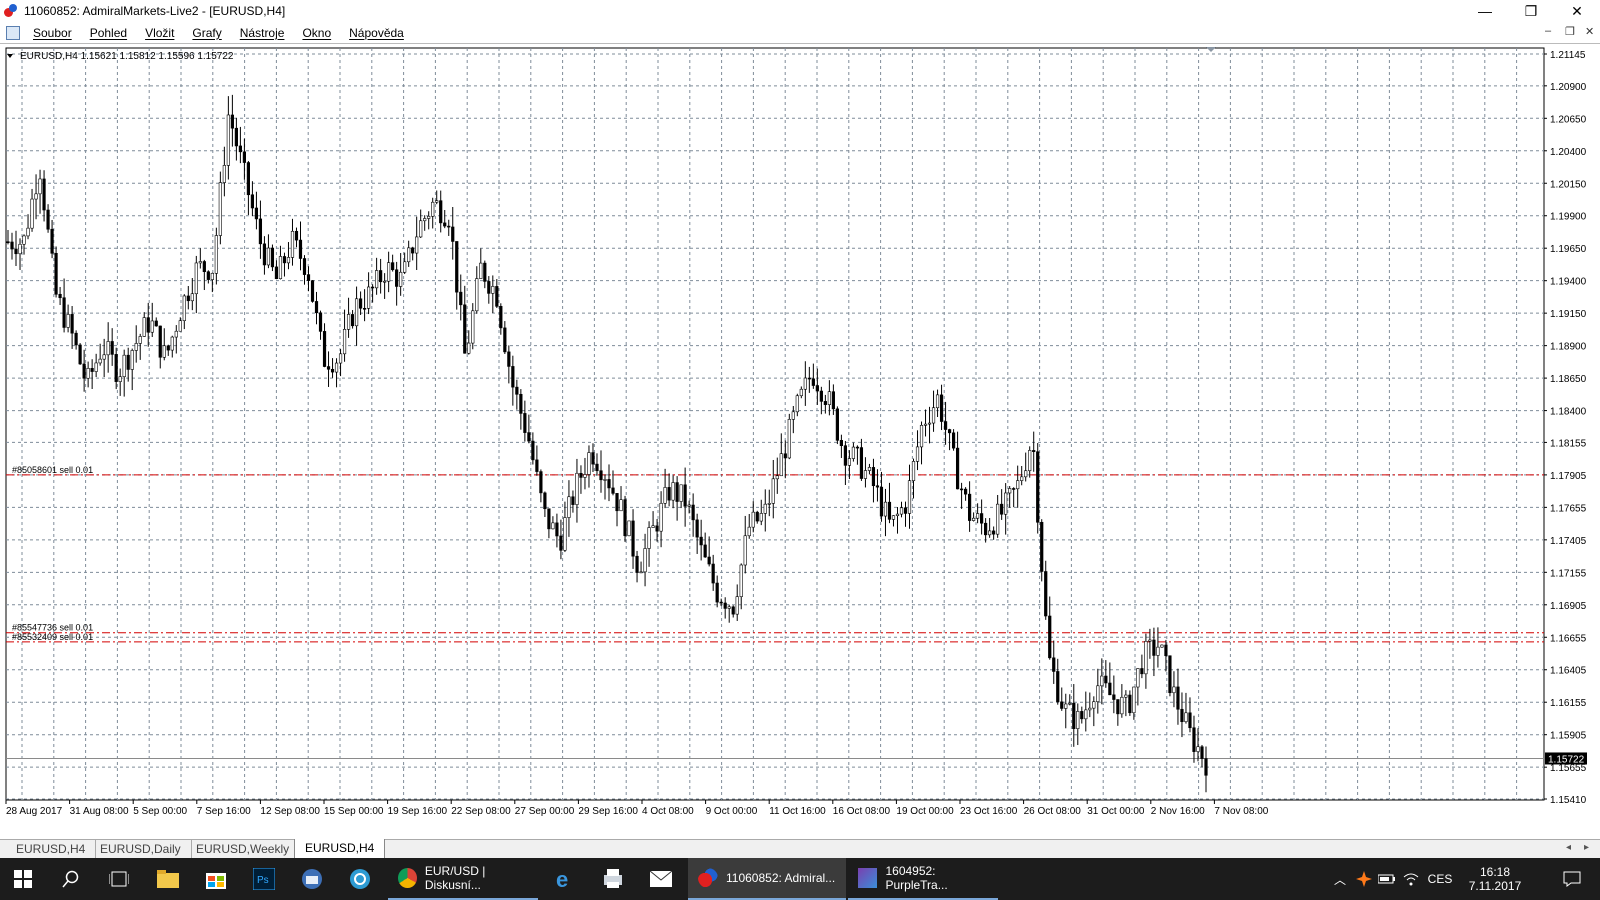 This screenshot has width=1600, height=900. What do you see at coordinates (661, 879) in the screenshot?
I see `mail-icon` at bounding box center [661, 879].